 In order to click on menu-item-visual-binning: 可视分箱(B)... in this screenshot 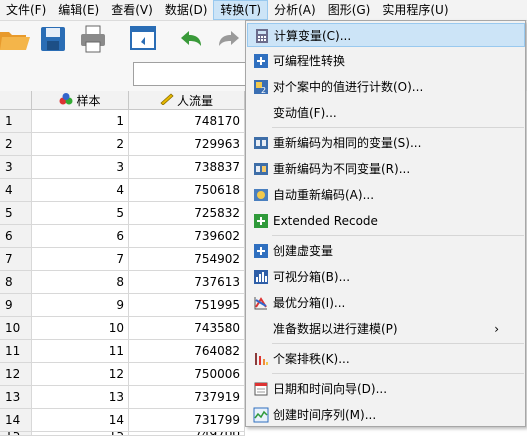, I will do `click(386, 277)`.